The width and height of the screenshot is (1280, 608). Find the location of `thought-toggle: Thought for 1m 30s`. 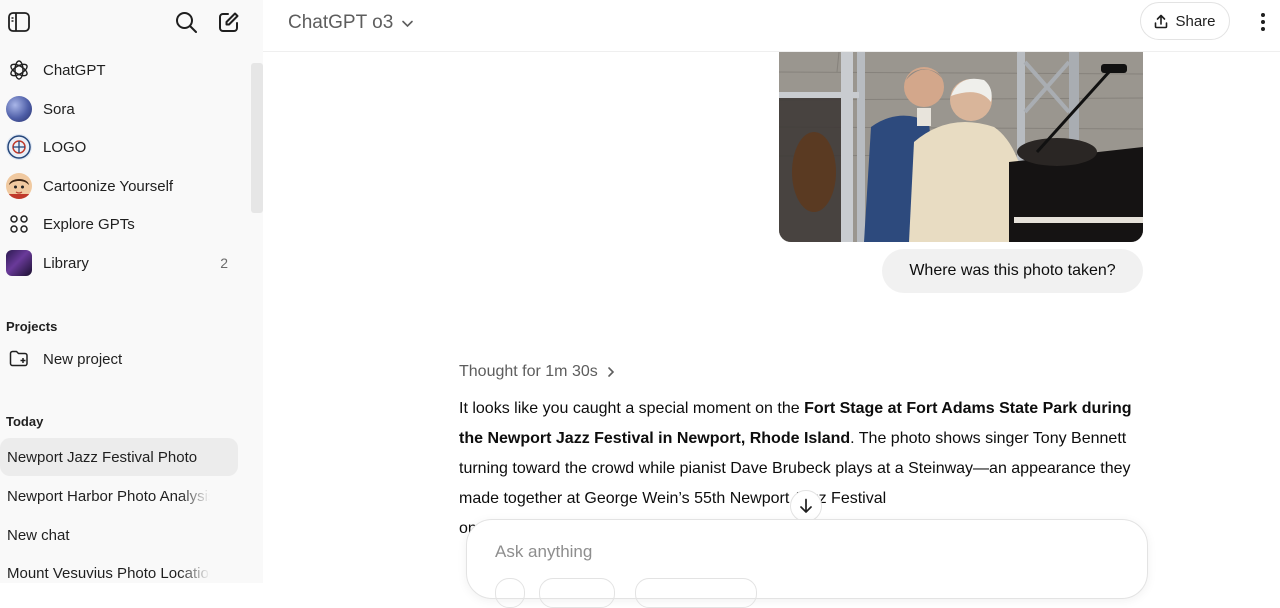

thought-toggle: Thought for 1m 30s is located at coordinates (537, 372).